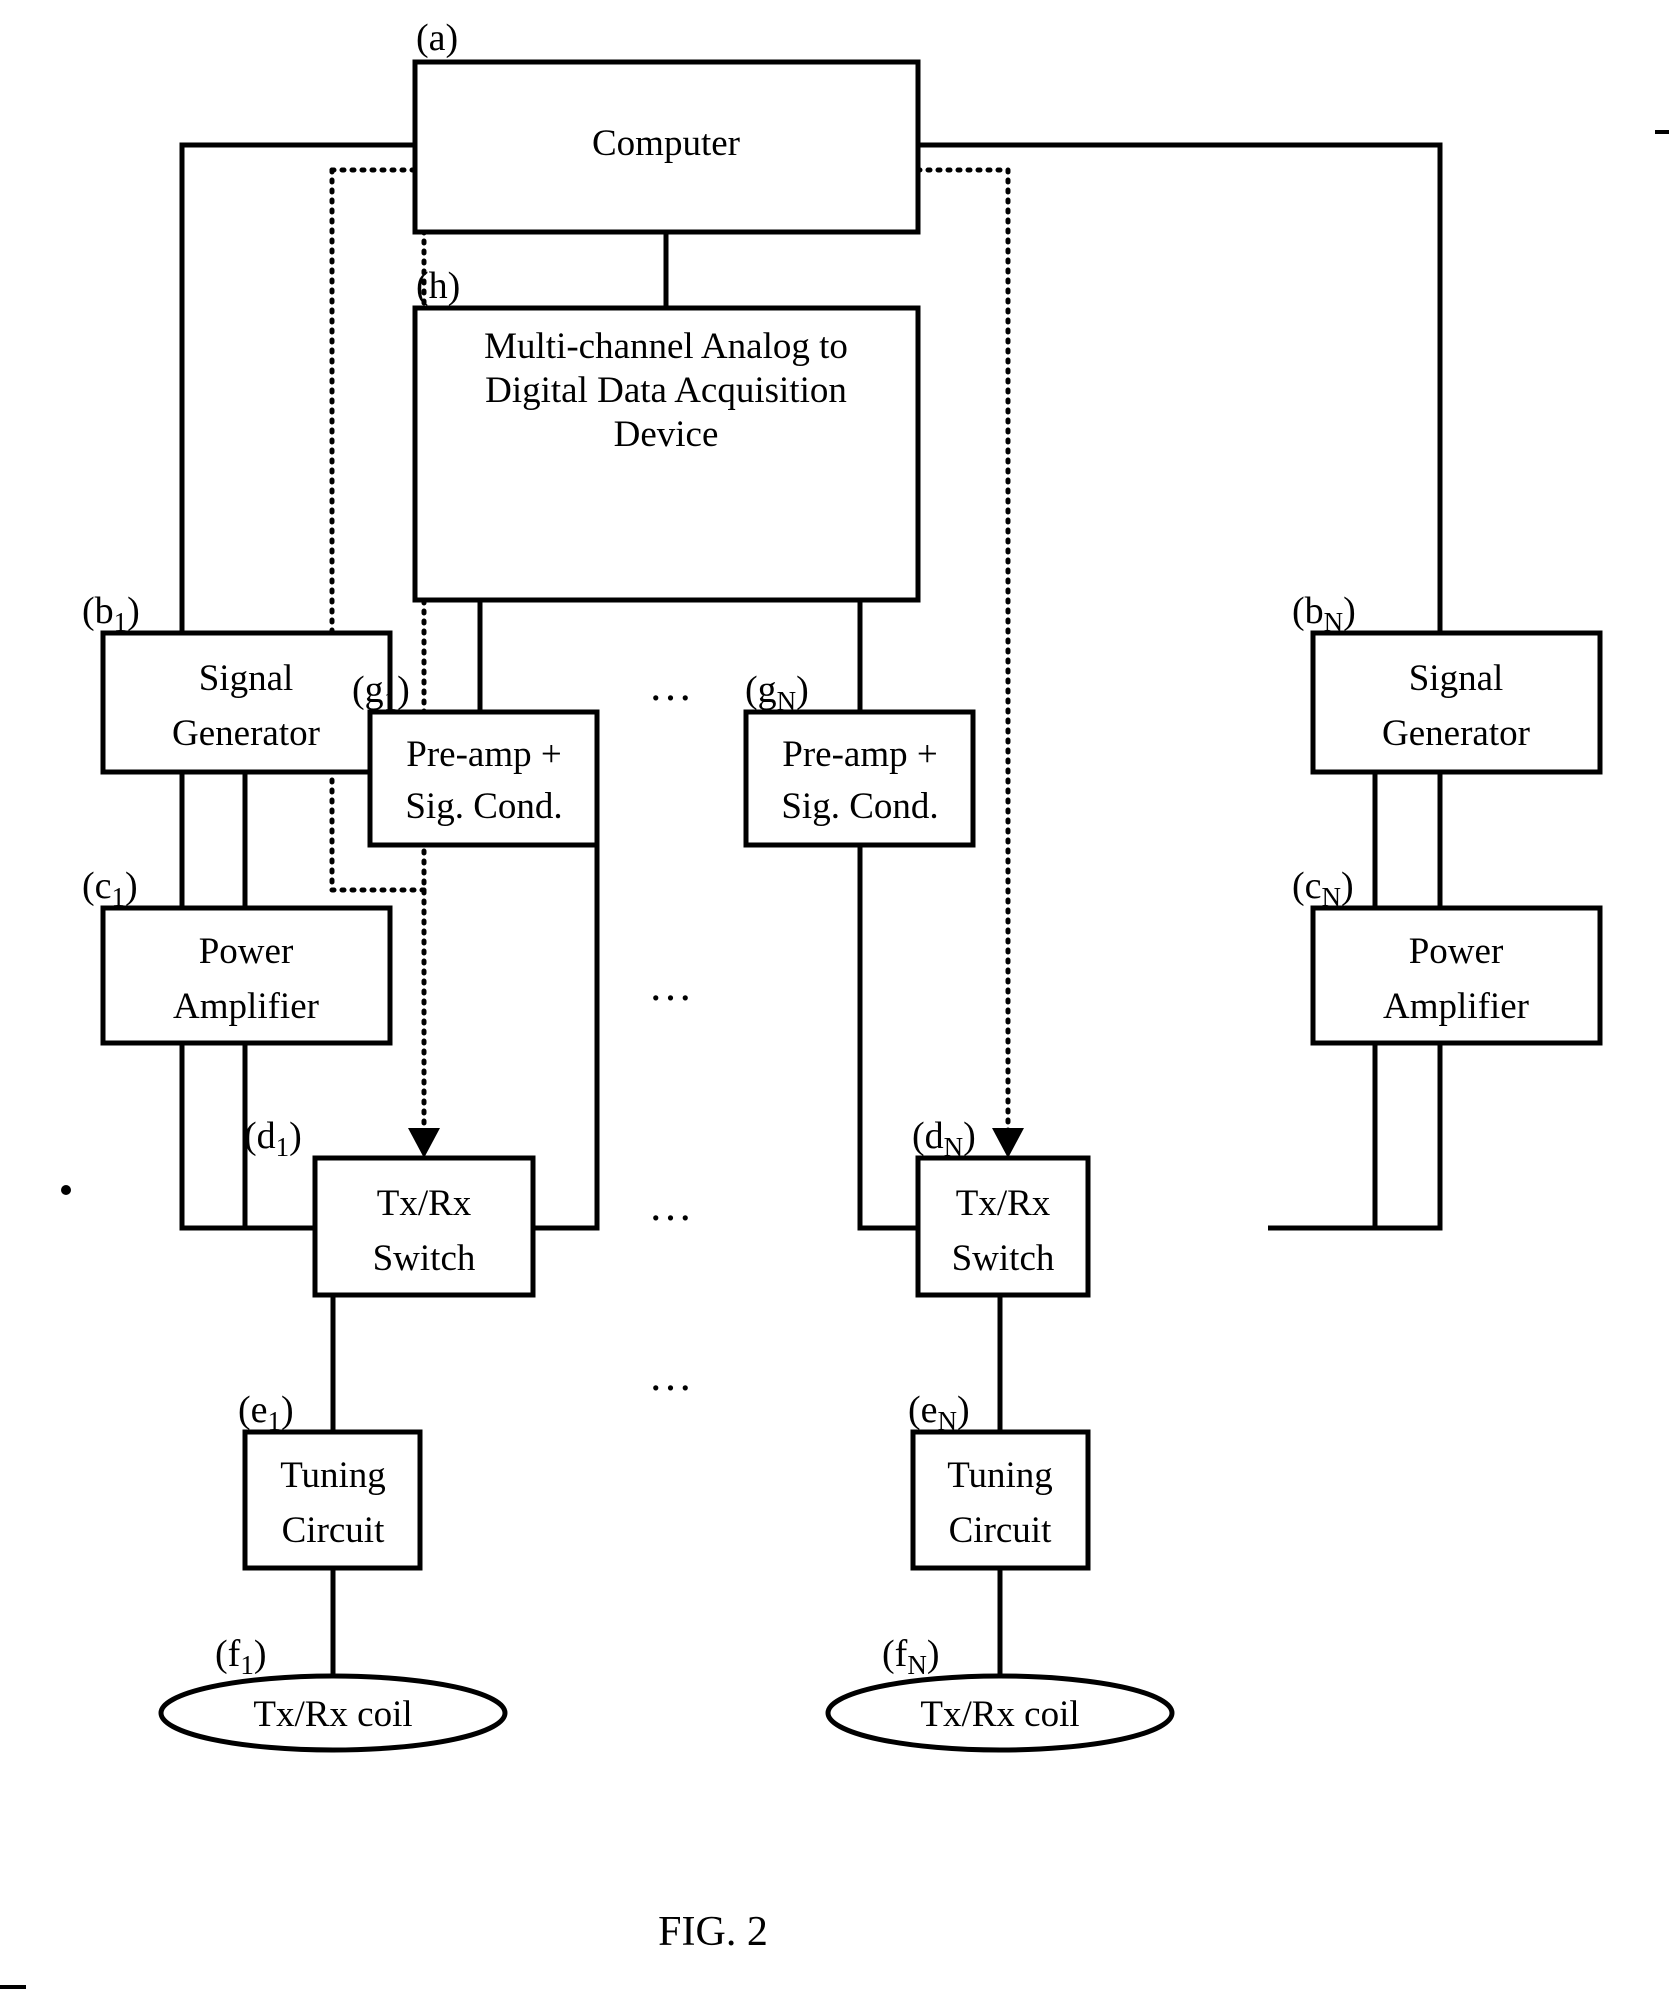 This screenshot has width=1669, height=2002. I want to click on ref-label-cN: (cN), so click(1323, 888).